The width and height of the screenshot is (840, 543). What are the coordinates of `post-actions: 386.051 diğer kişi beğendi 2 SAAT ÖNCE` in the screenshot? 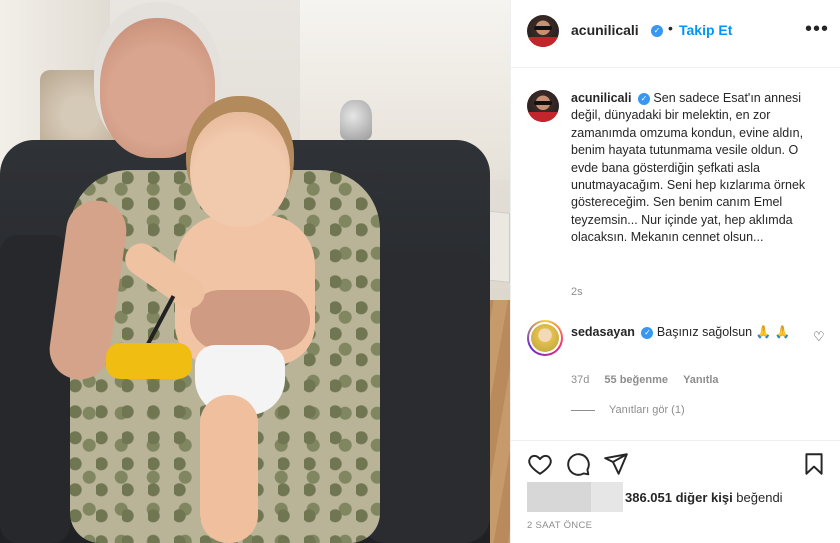 It's located at (675, 491).